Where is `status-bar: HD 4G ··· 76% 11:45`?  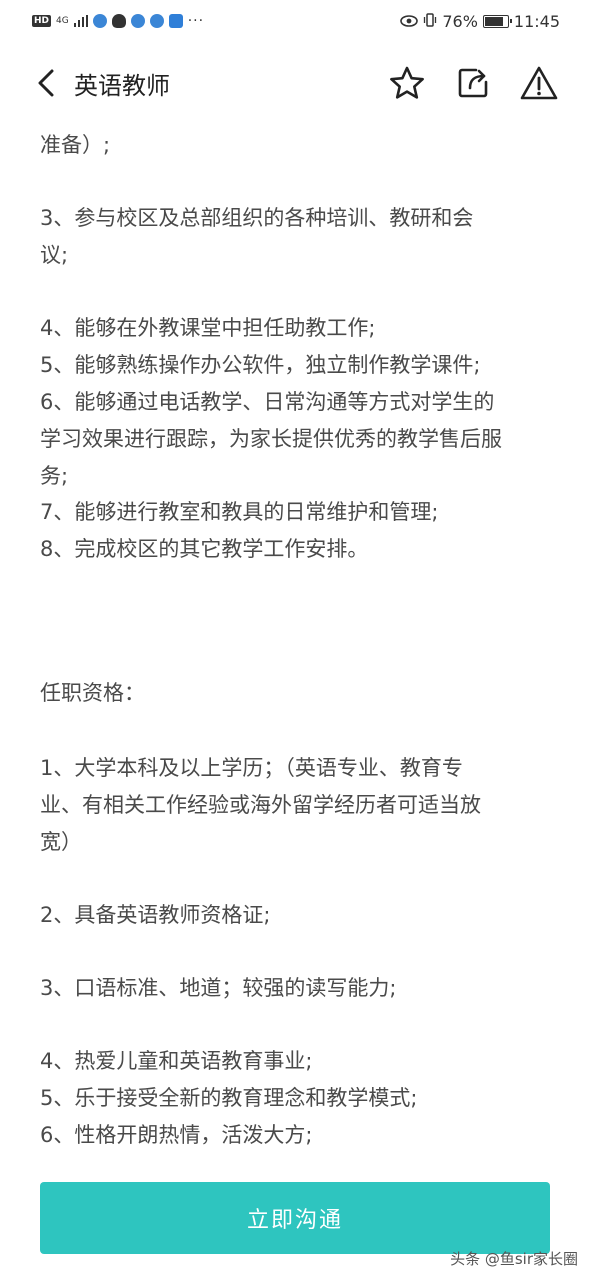
status-bar: HD 4G ··· 76% 11:45 is located at coordinates (295, 21).